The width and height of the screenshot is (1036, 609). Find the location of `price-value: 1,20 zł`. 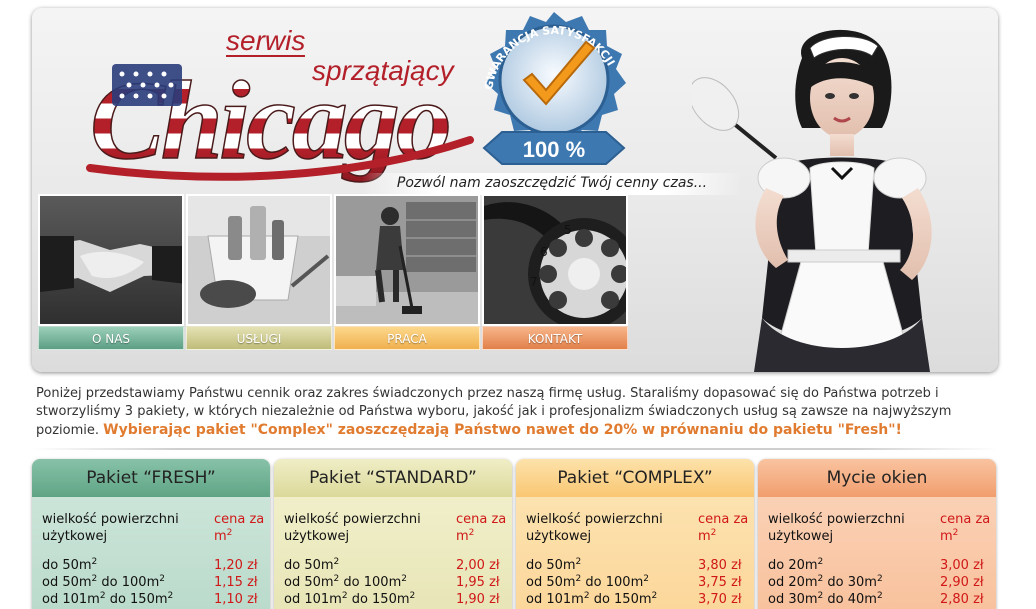

price-value: 1,20 zł is located at coordinates (236, 565).